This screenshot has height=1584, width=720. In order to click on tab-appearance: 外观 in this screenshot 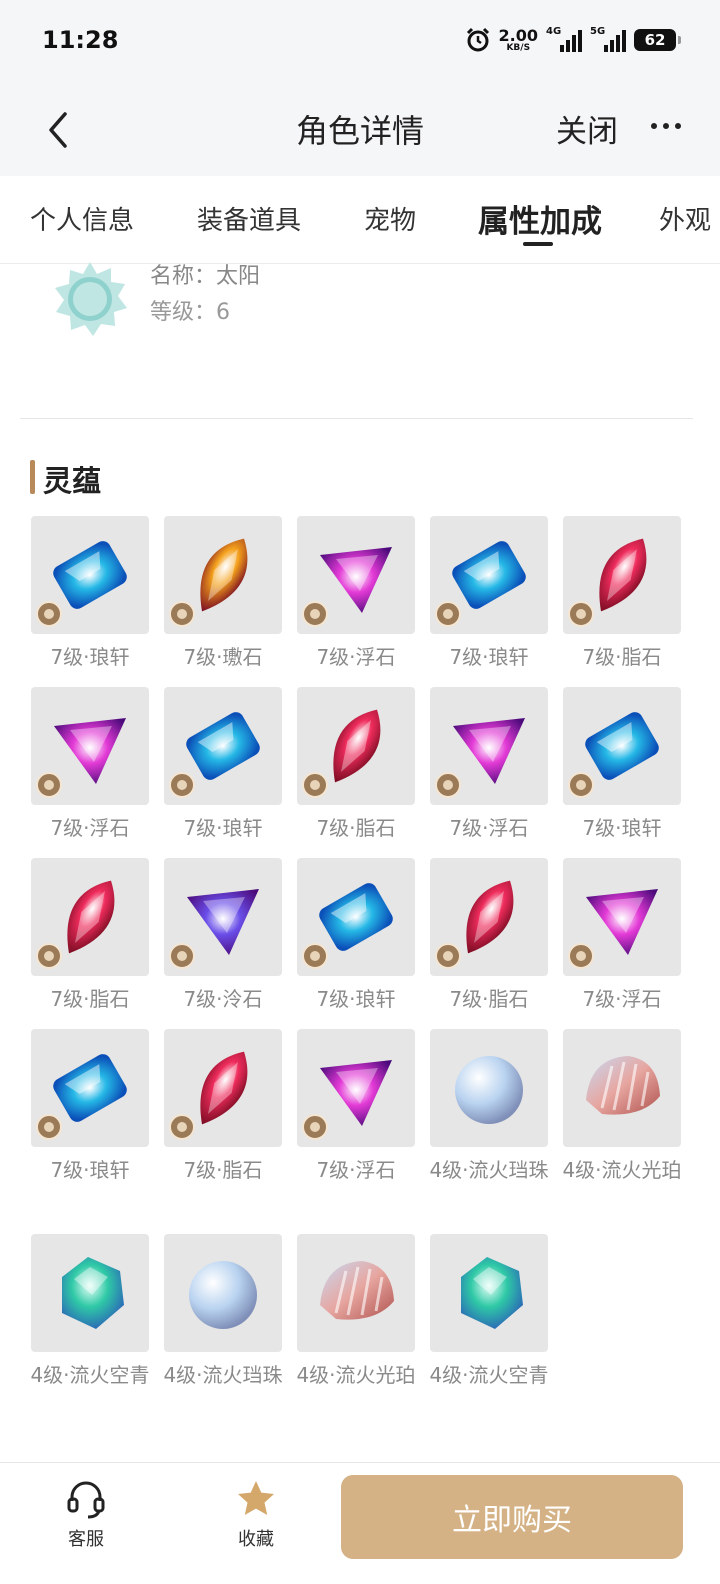, I will do `click(685, 218)`.